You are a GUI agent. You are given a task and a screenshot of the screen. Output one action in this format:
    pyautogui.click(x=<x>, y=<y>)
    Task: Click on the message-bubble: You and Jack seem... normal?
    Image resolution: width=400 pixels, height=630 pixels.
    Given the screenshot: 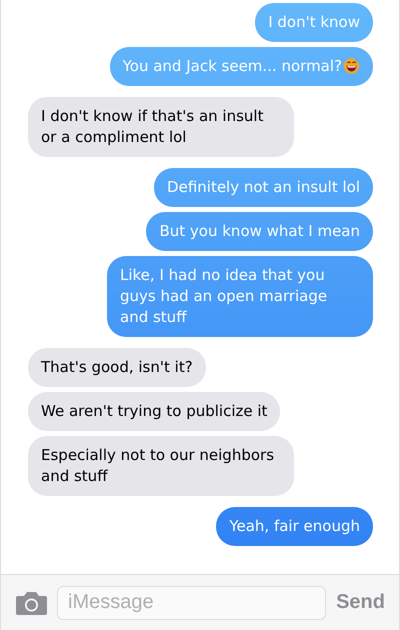 What is the action you would take?
    pyautogui.click(x=241, y=66)
    